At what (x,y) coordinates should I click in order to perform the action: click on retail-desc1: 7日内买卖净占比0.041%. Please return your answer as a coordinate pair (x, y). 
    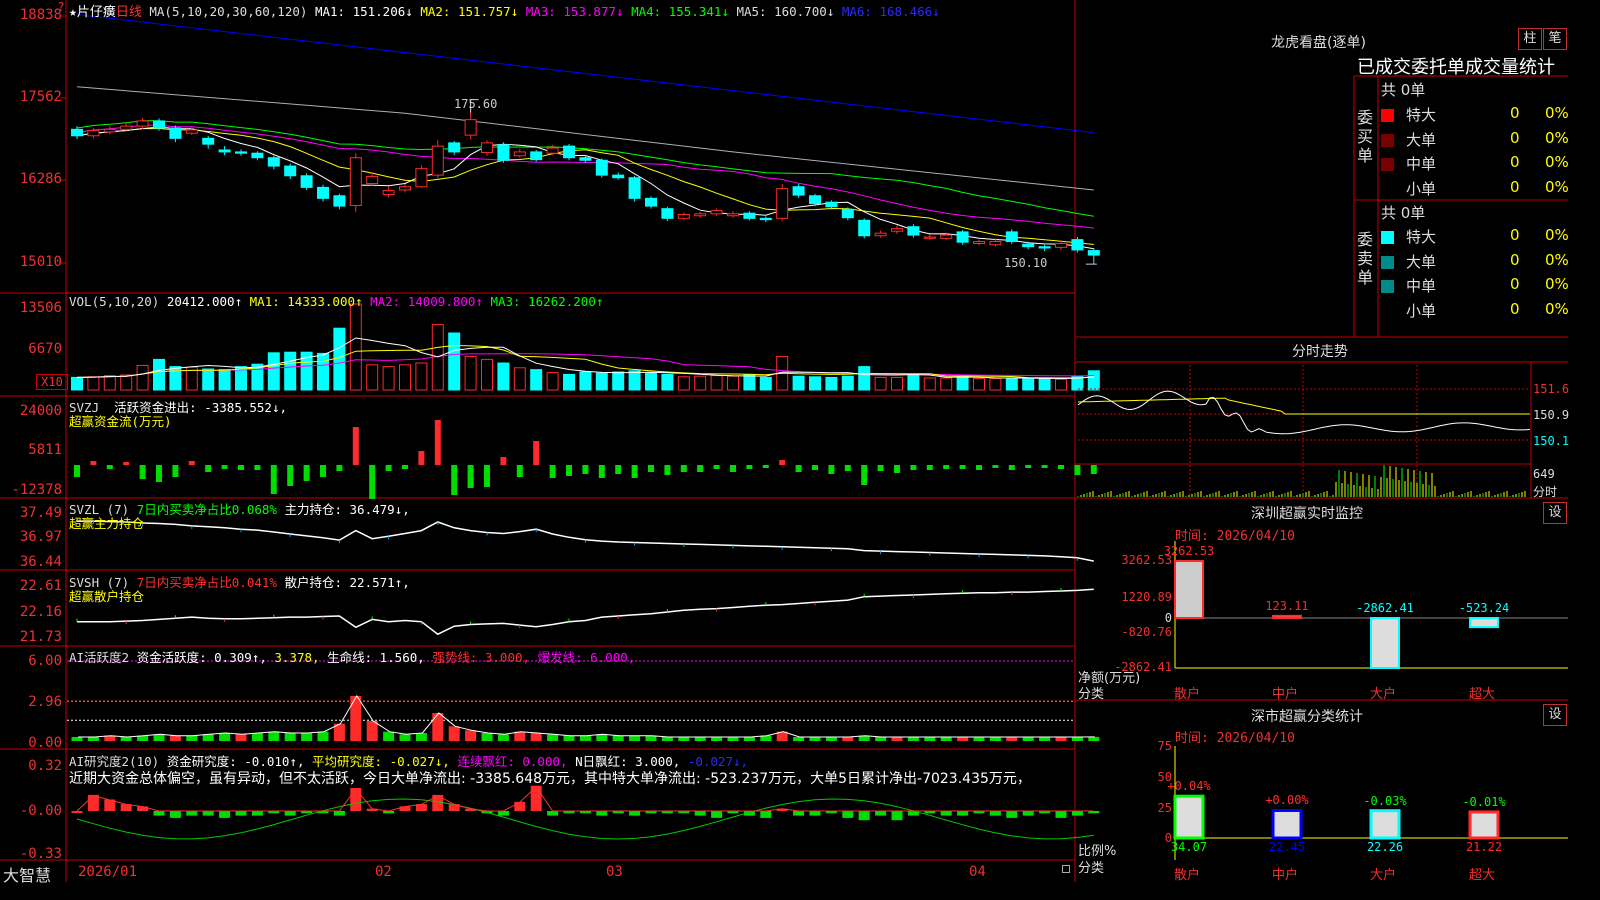
    Looking at the image, I should click on (206, 582).